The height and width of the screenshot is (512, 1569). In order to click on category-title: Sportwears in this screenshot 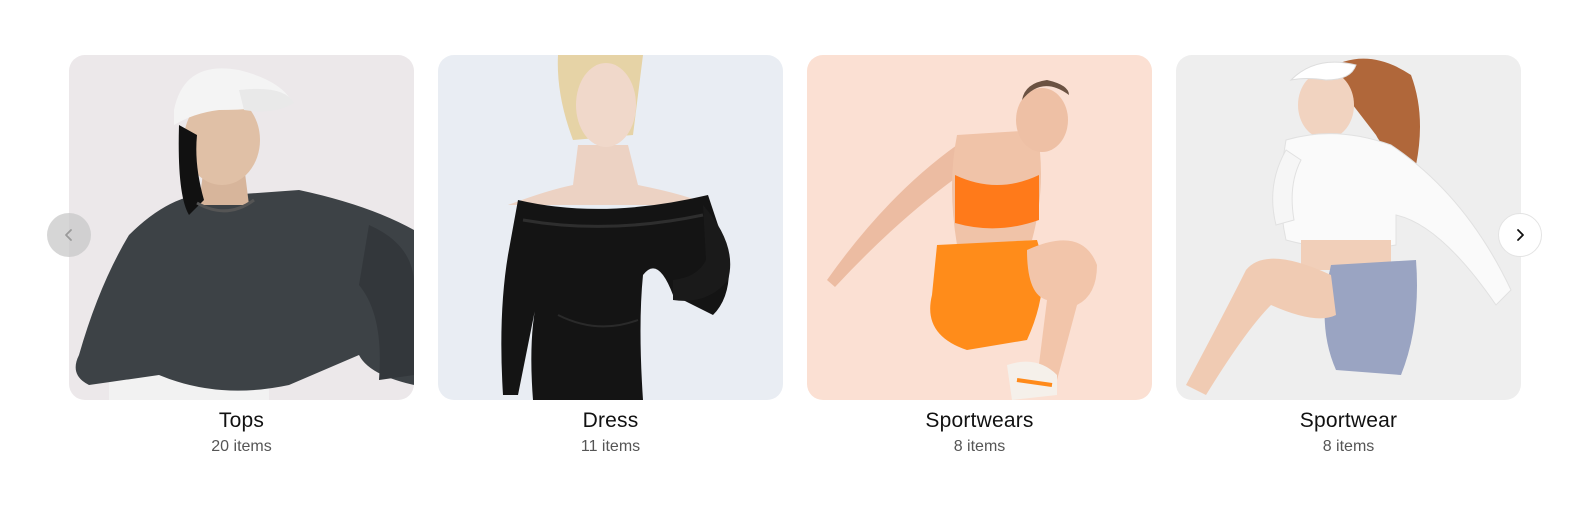, I will do `click(979, 420)`.